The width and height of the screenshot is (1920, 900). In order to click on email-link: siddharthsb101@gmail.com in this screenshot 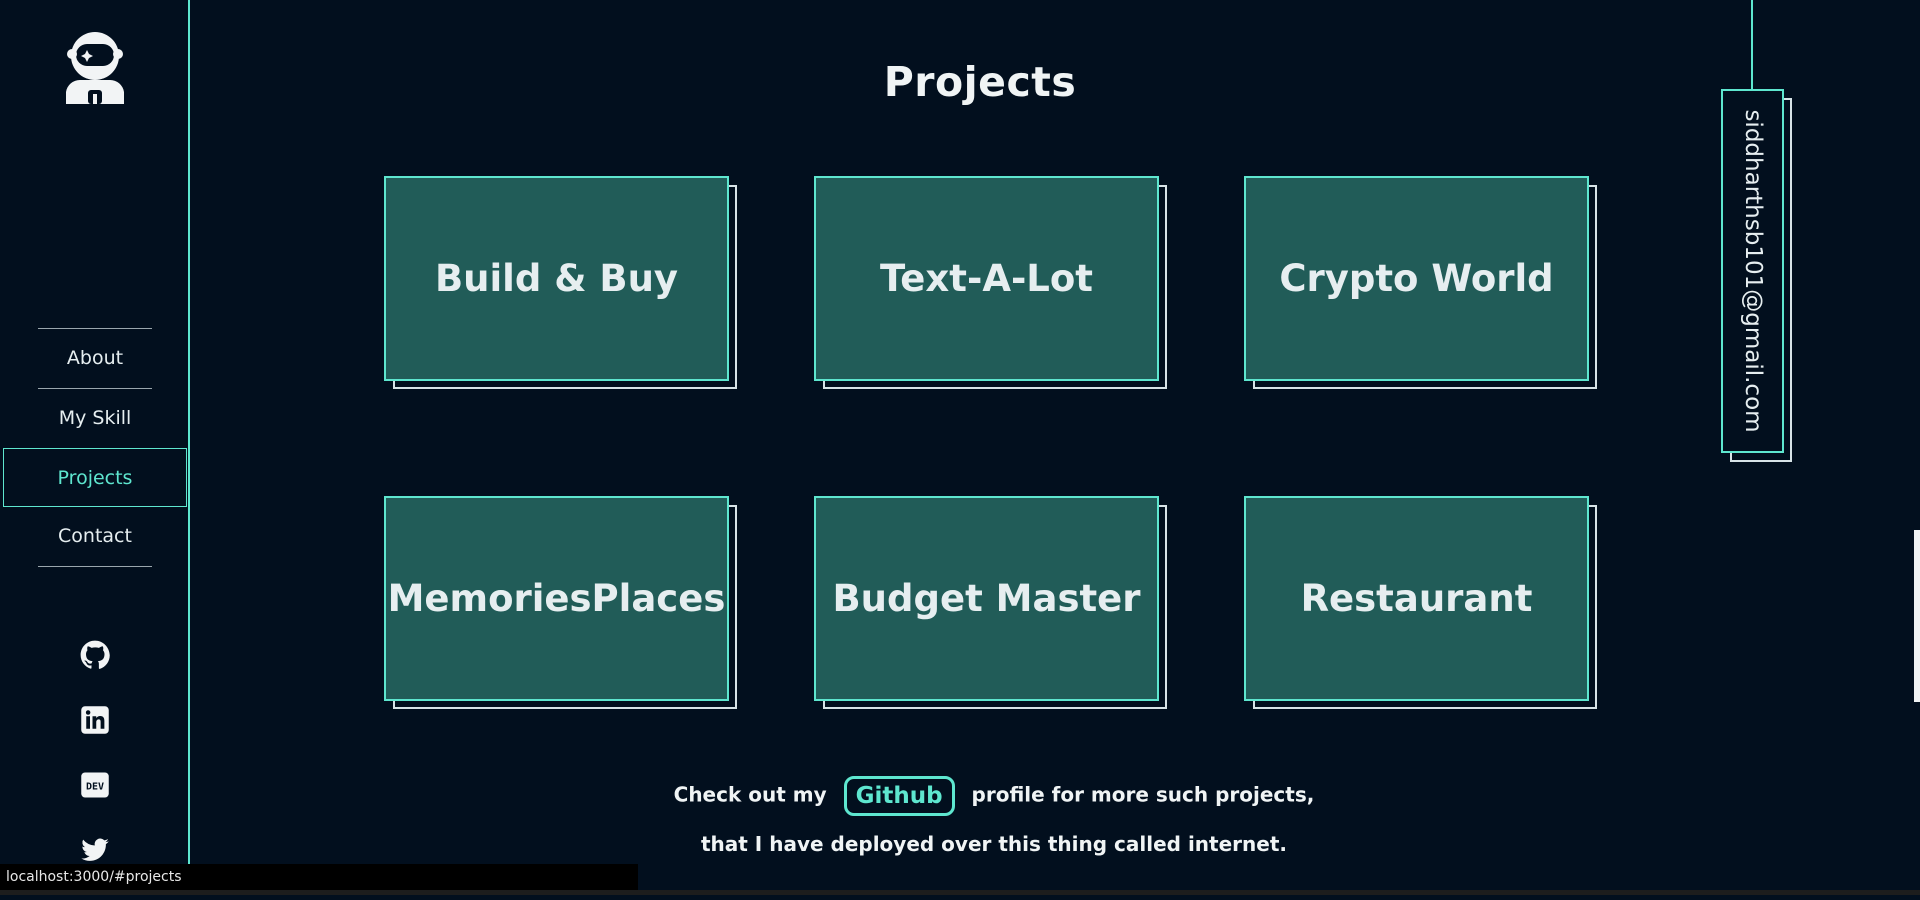, I will do `click(1752, 271)`.